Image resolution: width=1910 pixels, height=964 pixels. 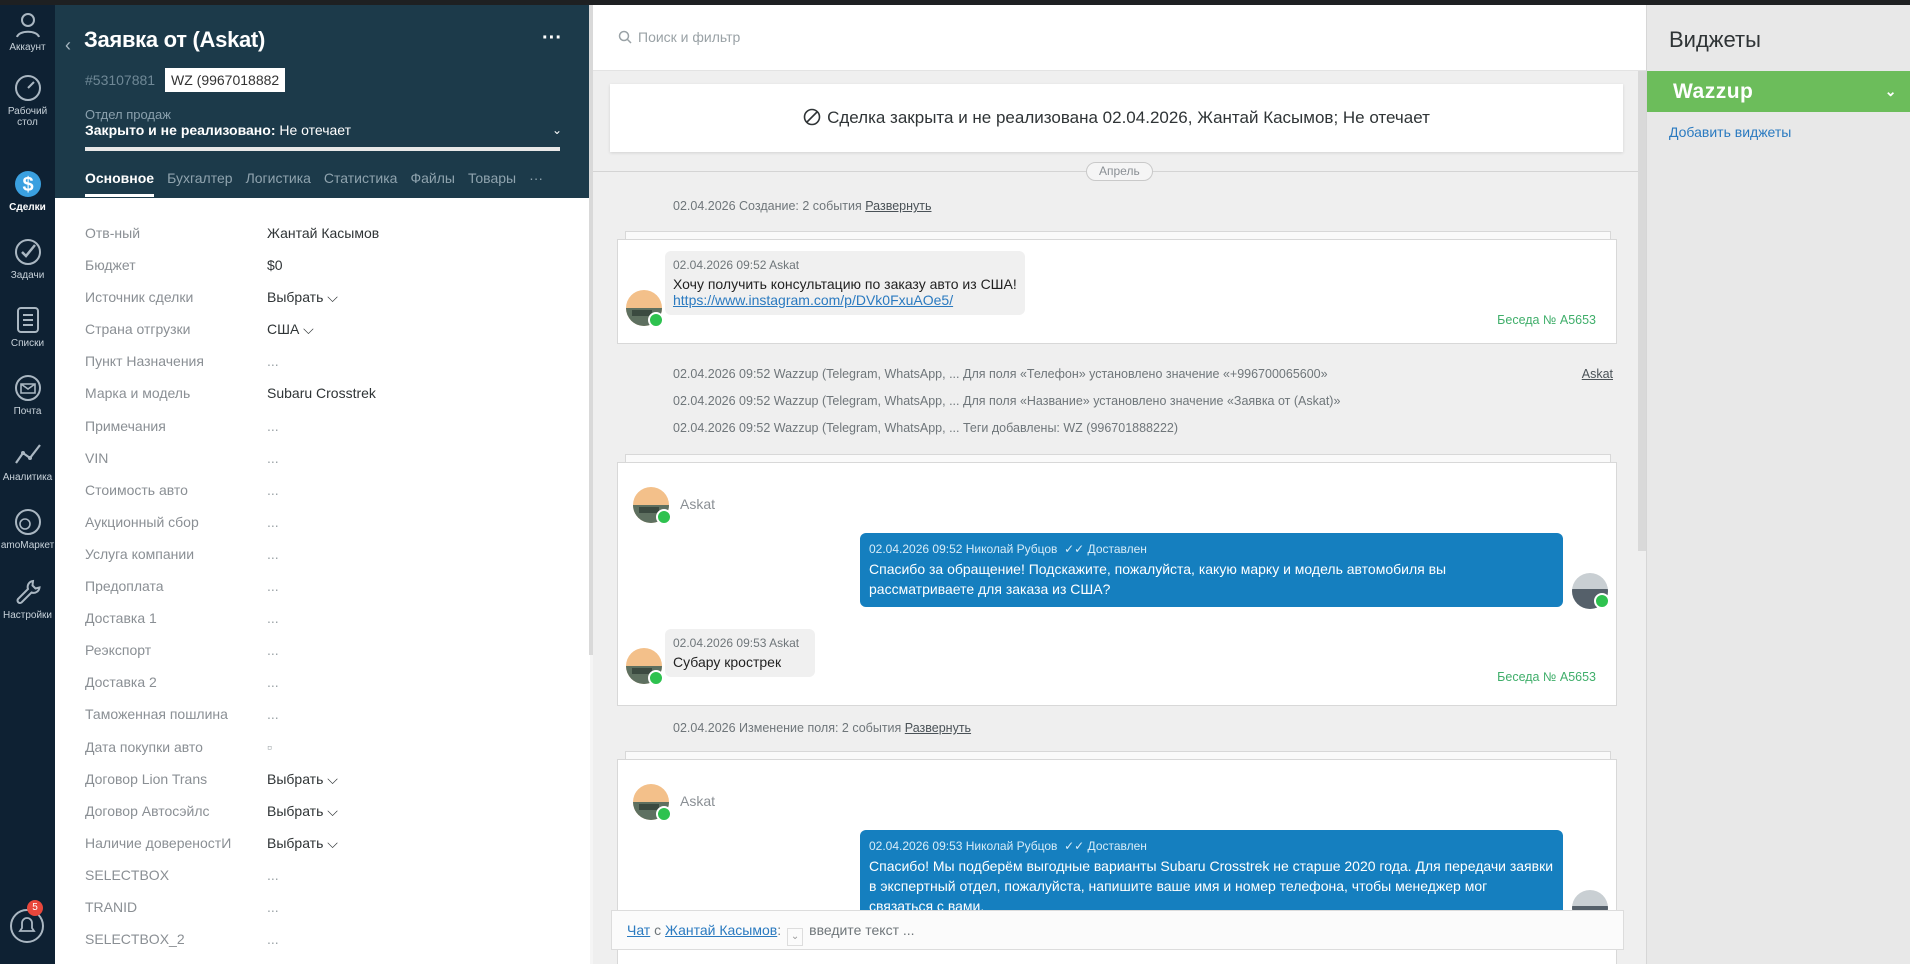 I want to click on wazzup-widget: Wazzup ⌄, so click(x=1778, y=91).